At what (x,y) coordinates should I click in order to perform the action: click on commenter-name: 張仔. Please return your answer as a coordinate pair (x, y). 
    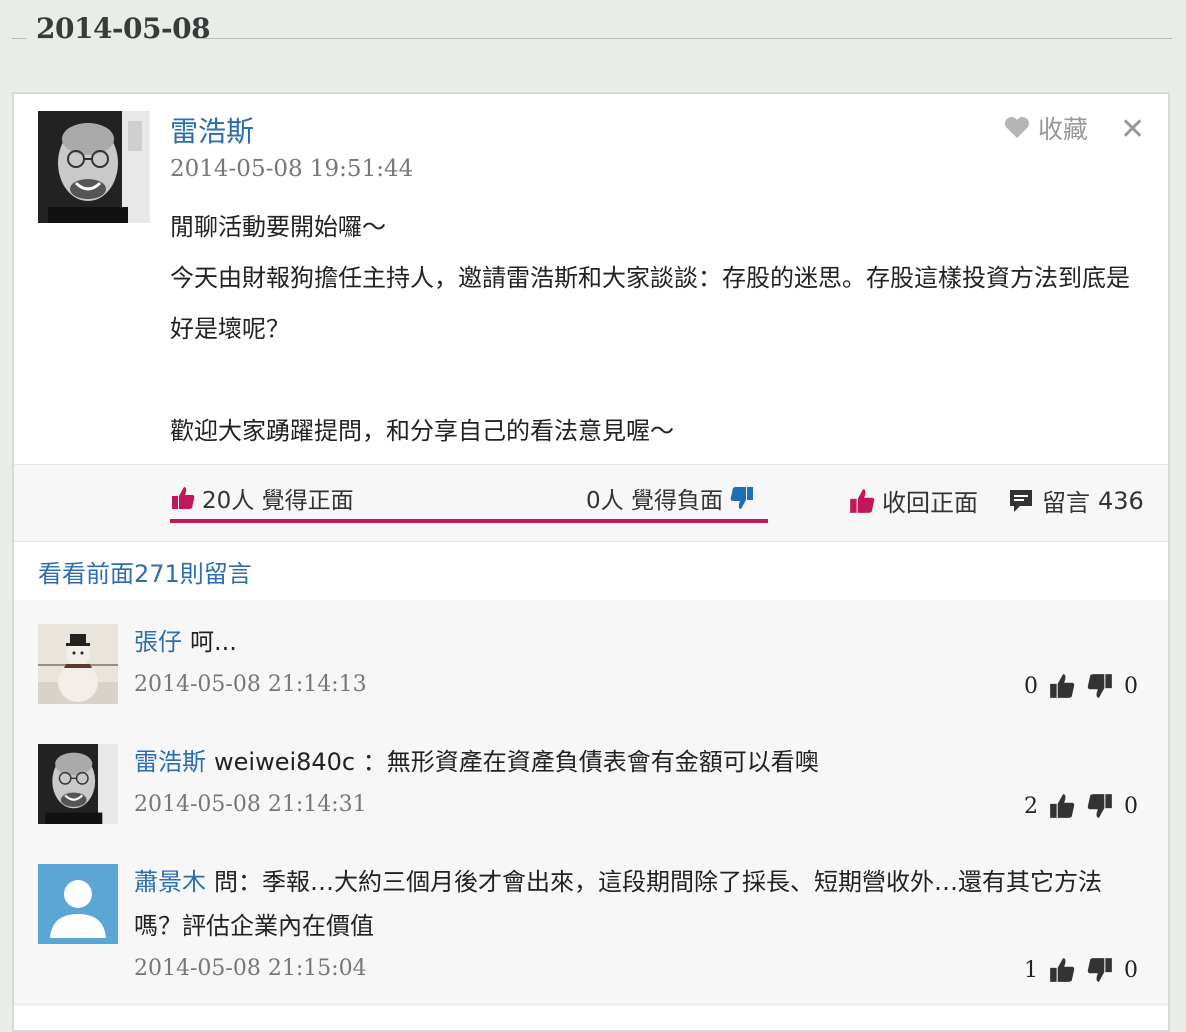
    Looking at the image, I should click on (158, 642).